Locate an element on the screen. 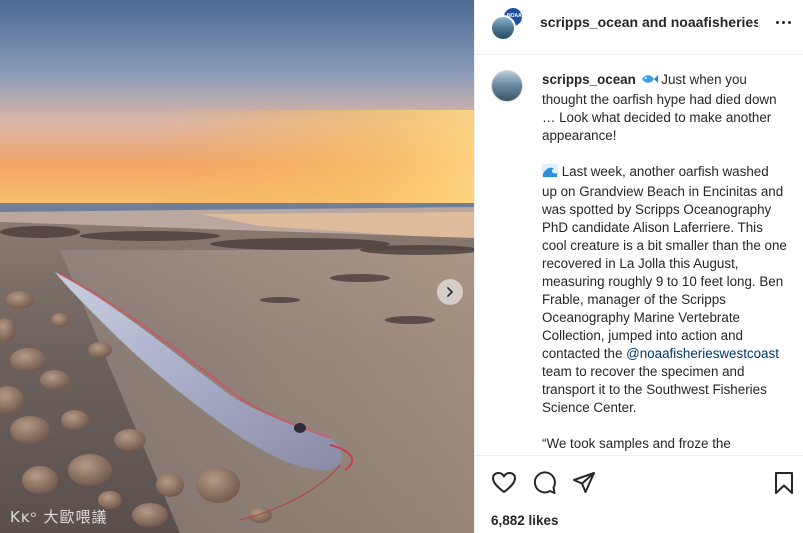  caption-avatar is located at coordinates (507, 86).